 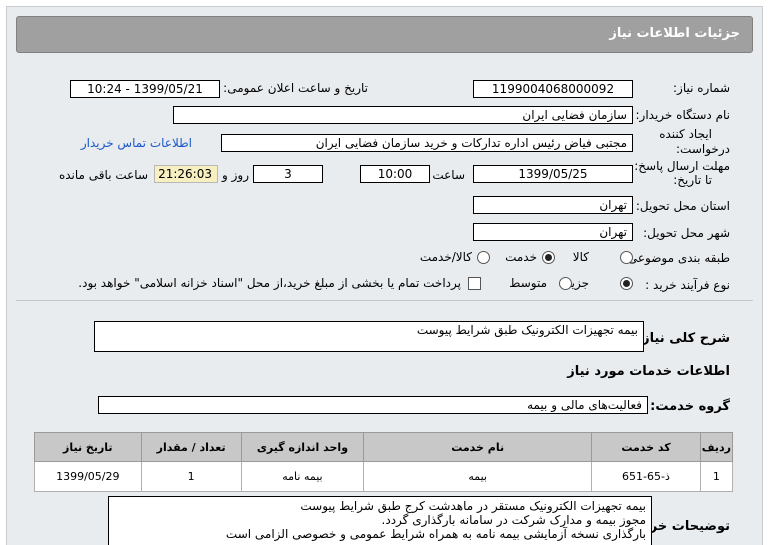 I want to click on need-number-label: شماره نیاز:, so click(x=701, y=88).